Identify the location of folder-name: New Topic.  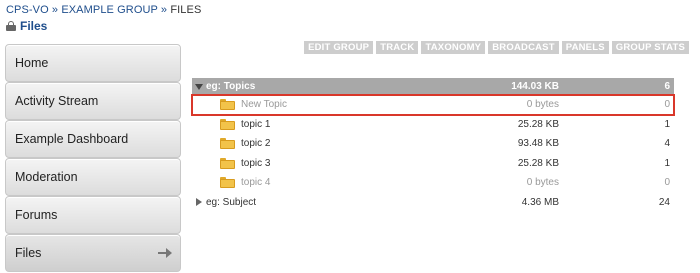
(264, 104).